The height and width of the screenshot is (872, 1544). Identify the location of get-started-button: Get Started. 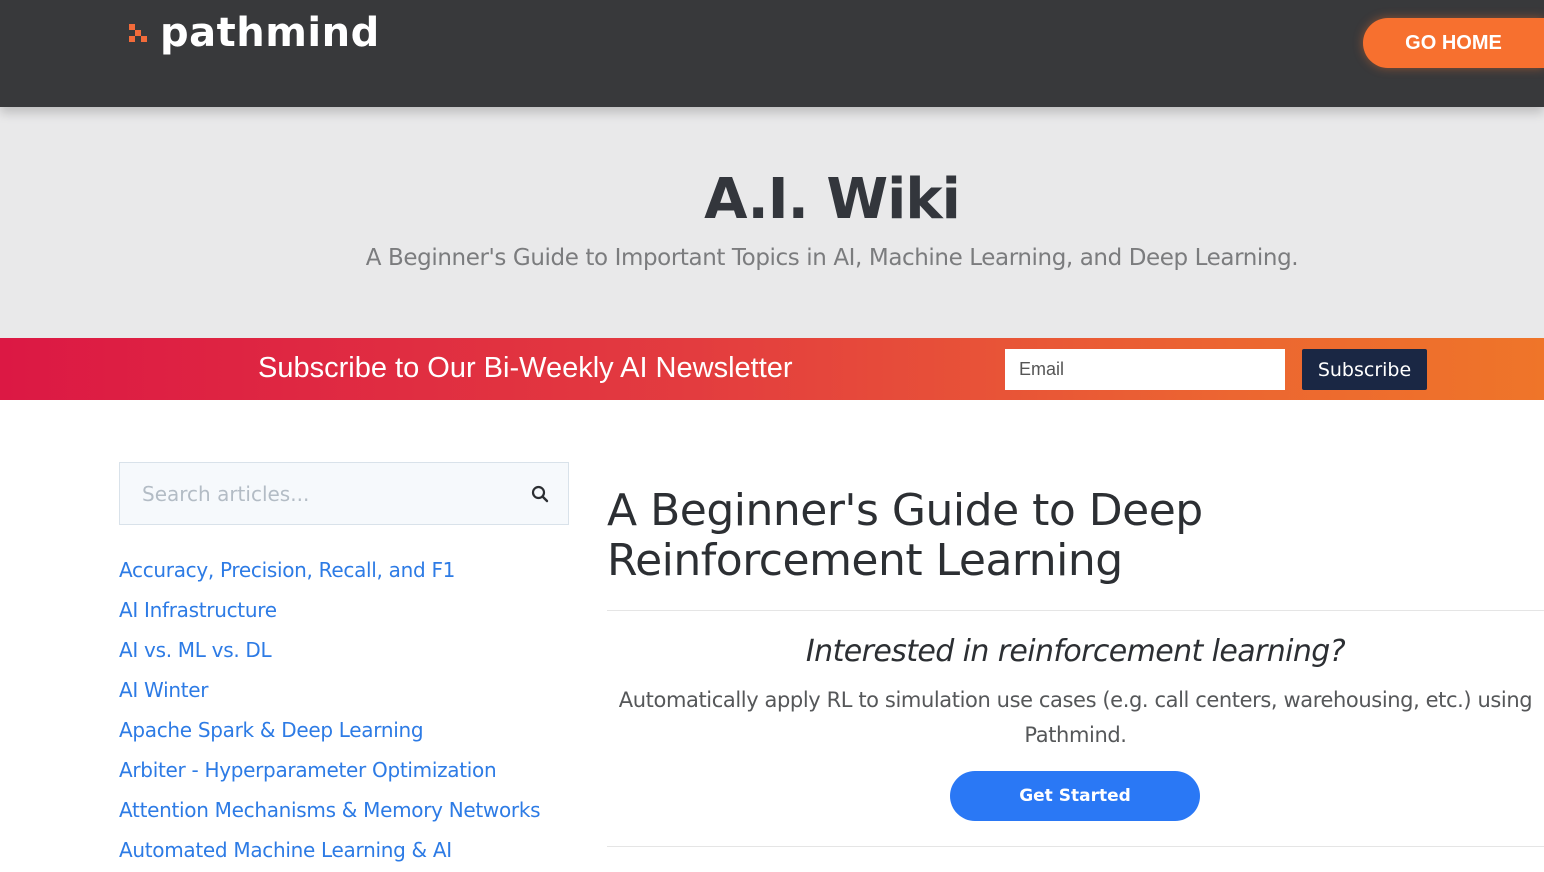
(1075, 796).